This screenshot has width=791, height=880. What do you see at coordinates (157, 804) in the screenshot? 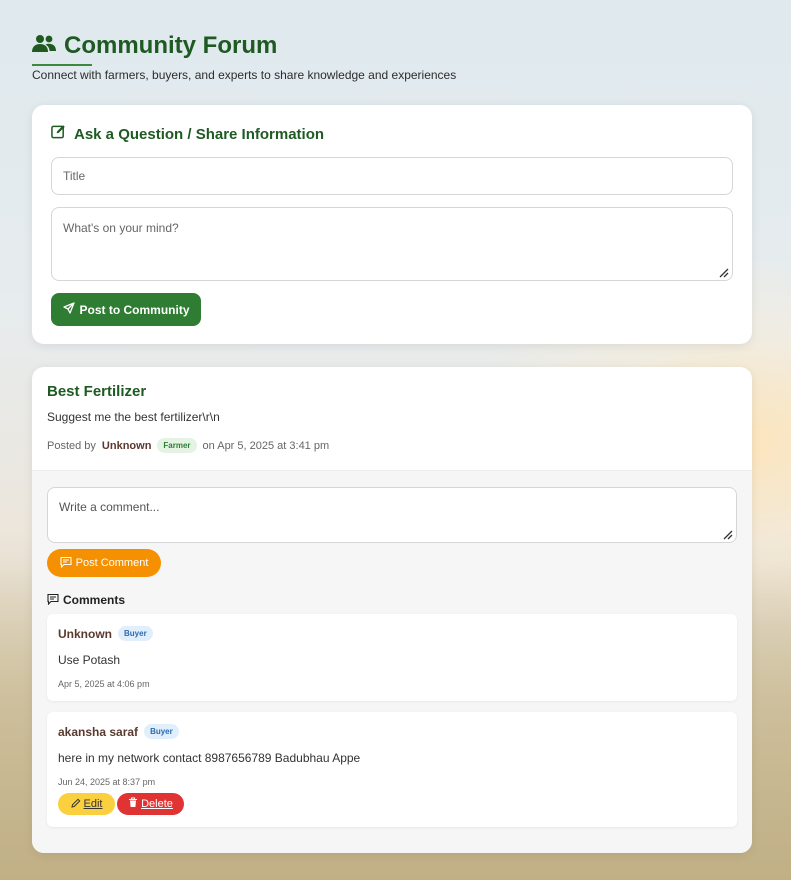
I see `delete-label: Delete` at bounding box center [157, 804].